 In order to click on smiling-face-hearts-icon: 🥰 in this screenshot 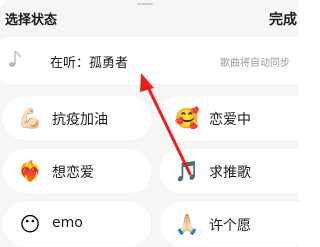, I will do `click(187, 118)`.